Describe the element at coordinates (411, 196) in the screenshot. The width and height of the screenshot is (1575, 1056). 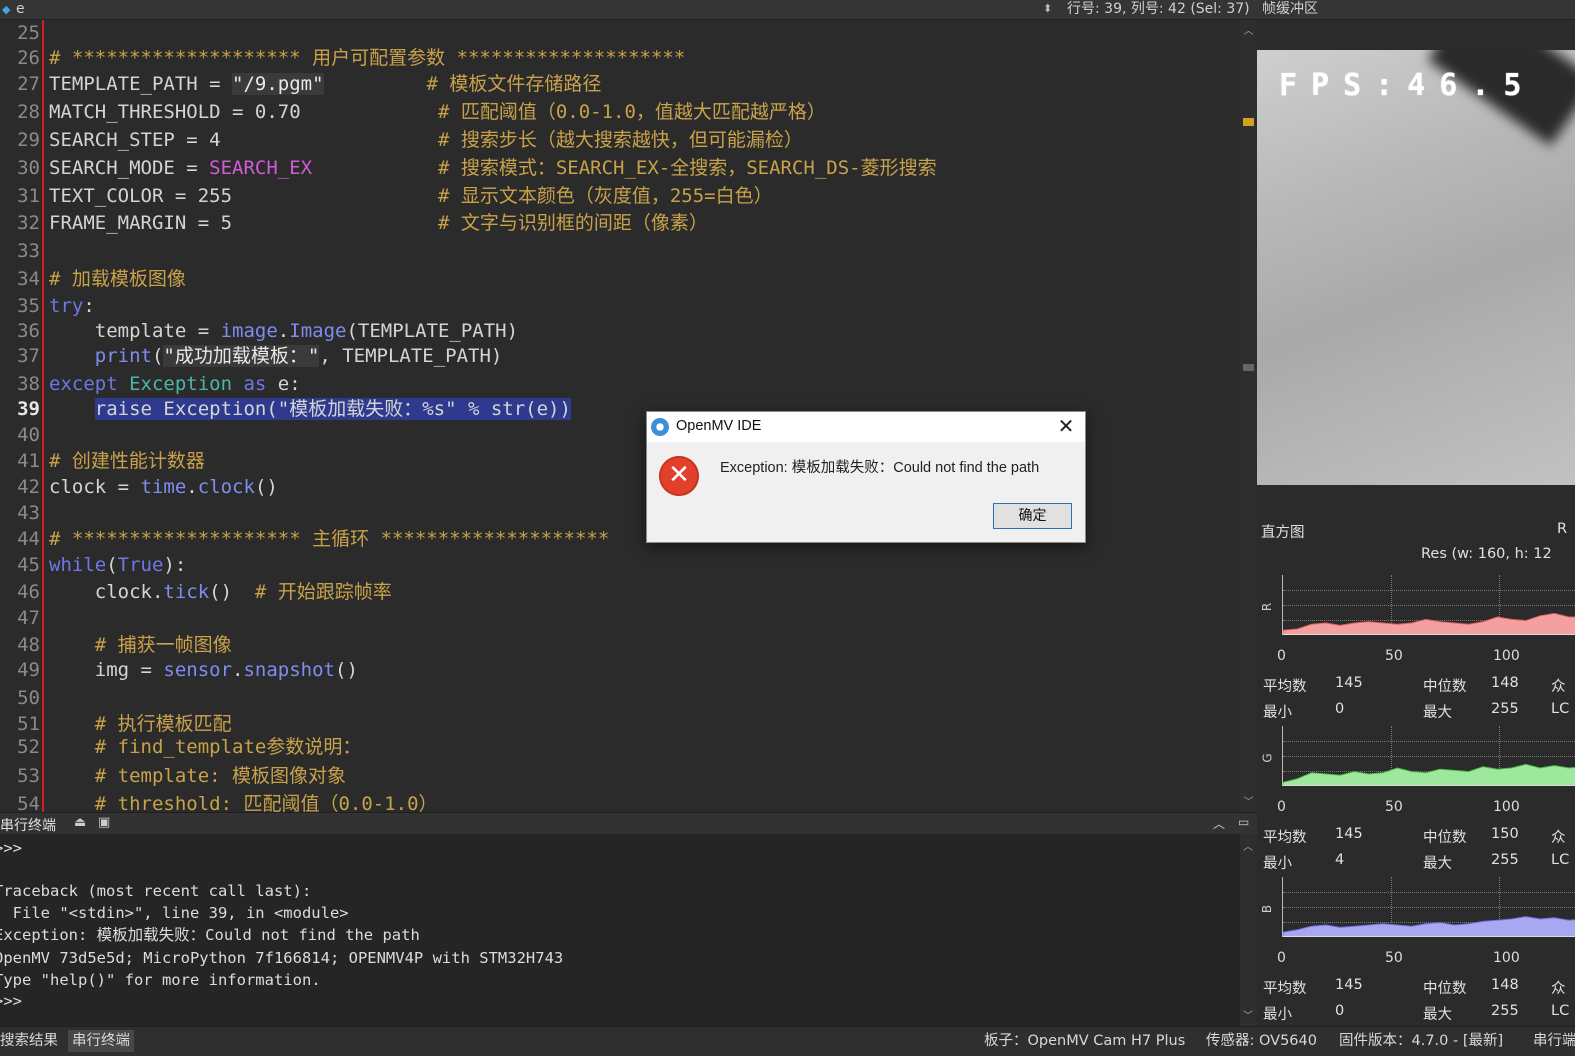
I see `code-text: TEXT_COLOR = 255 # 显示文本颜色（灰度值，255=白色）` at that location.